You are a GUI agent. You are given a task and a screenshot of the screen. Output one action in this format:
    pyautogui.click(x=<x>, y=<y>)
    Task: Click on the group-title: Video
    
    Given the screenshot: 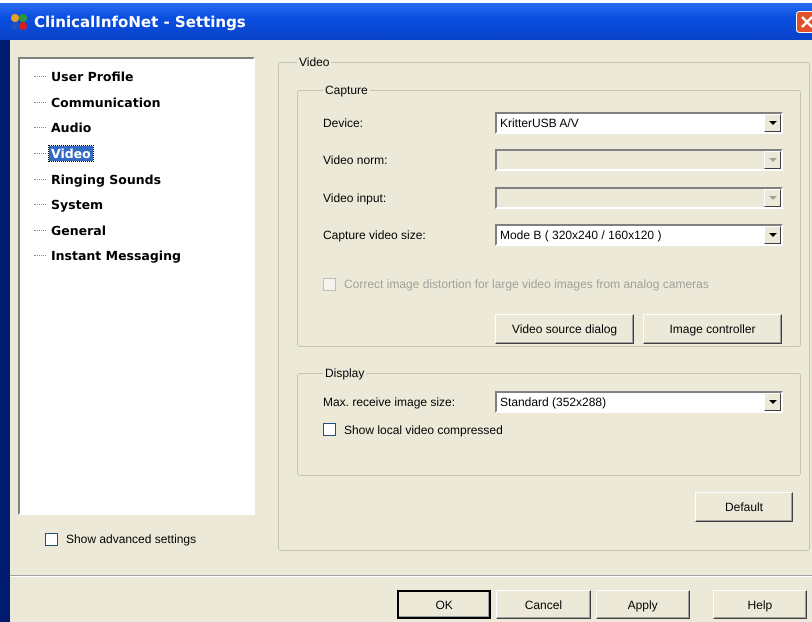 What is the action you would take?
    pyautogui.click(x=314, y=62)
    